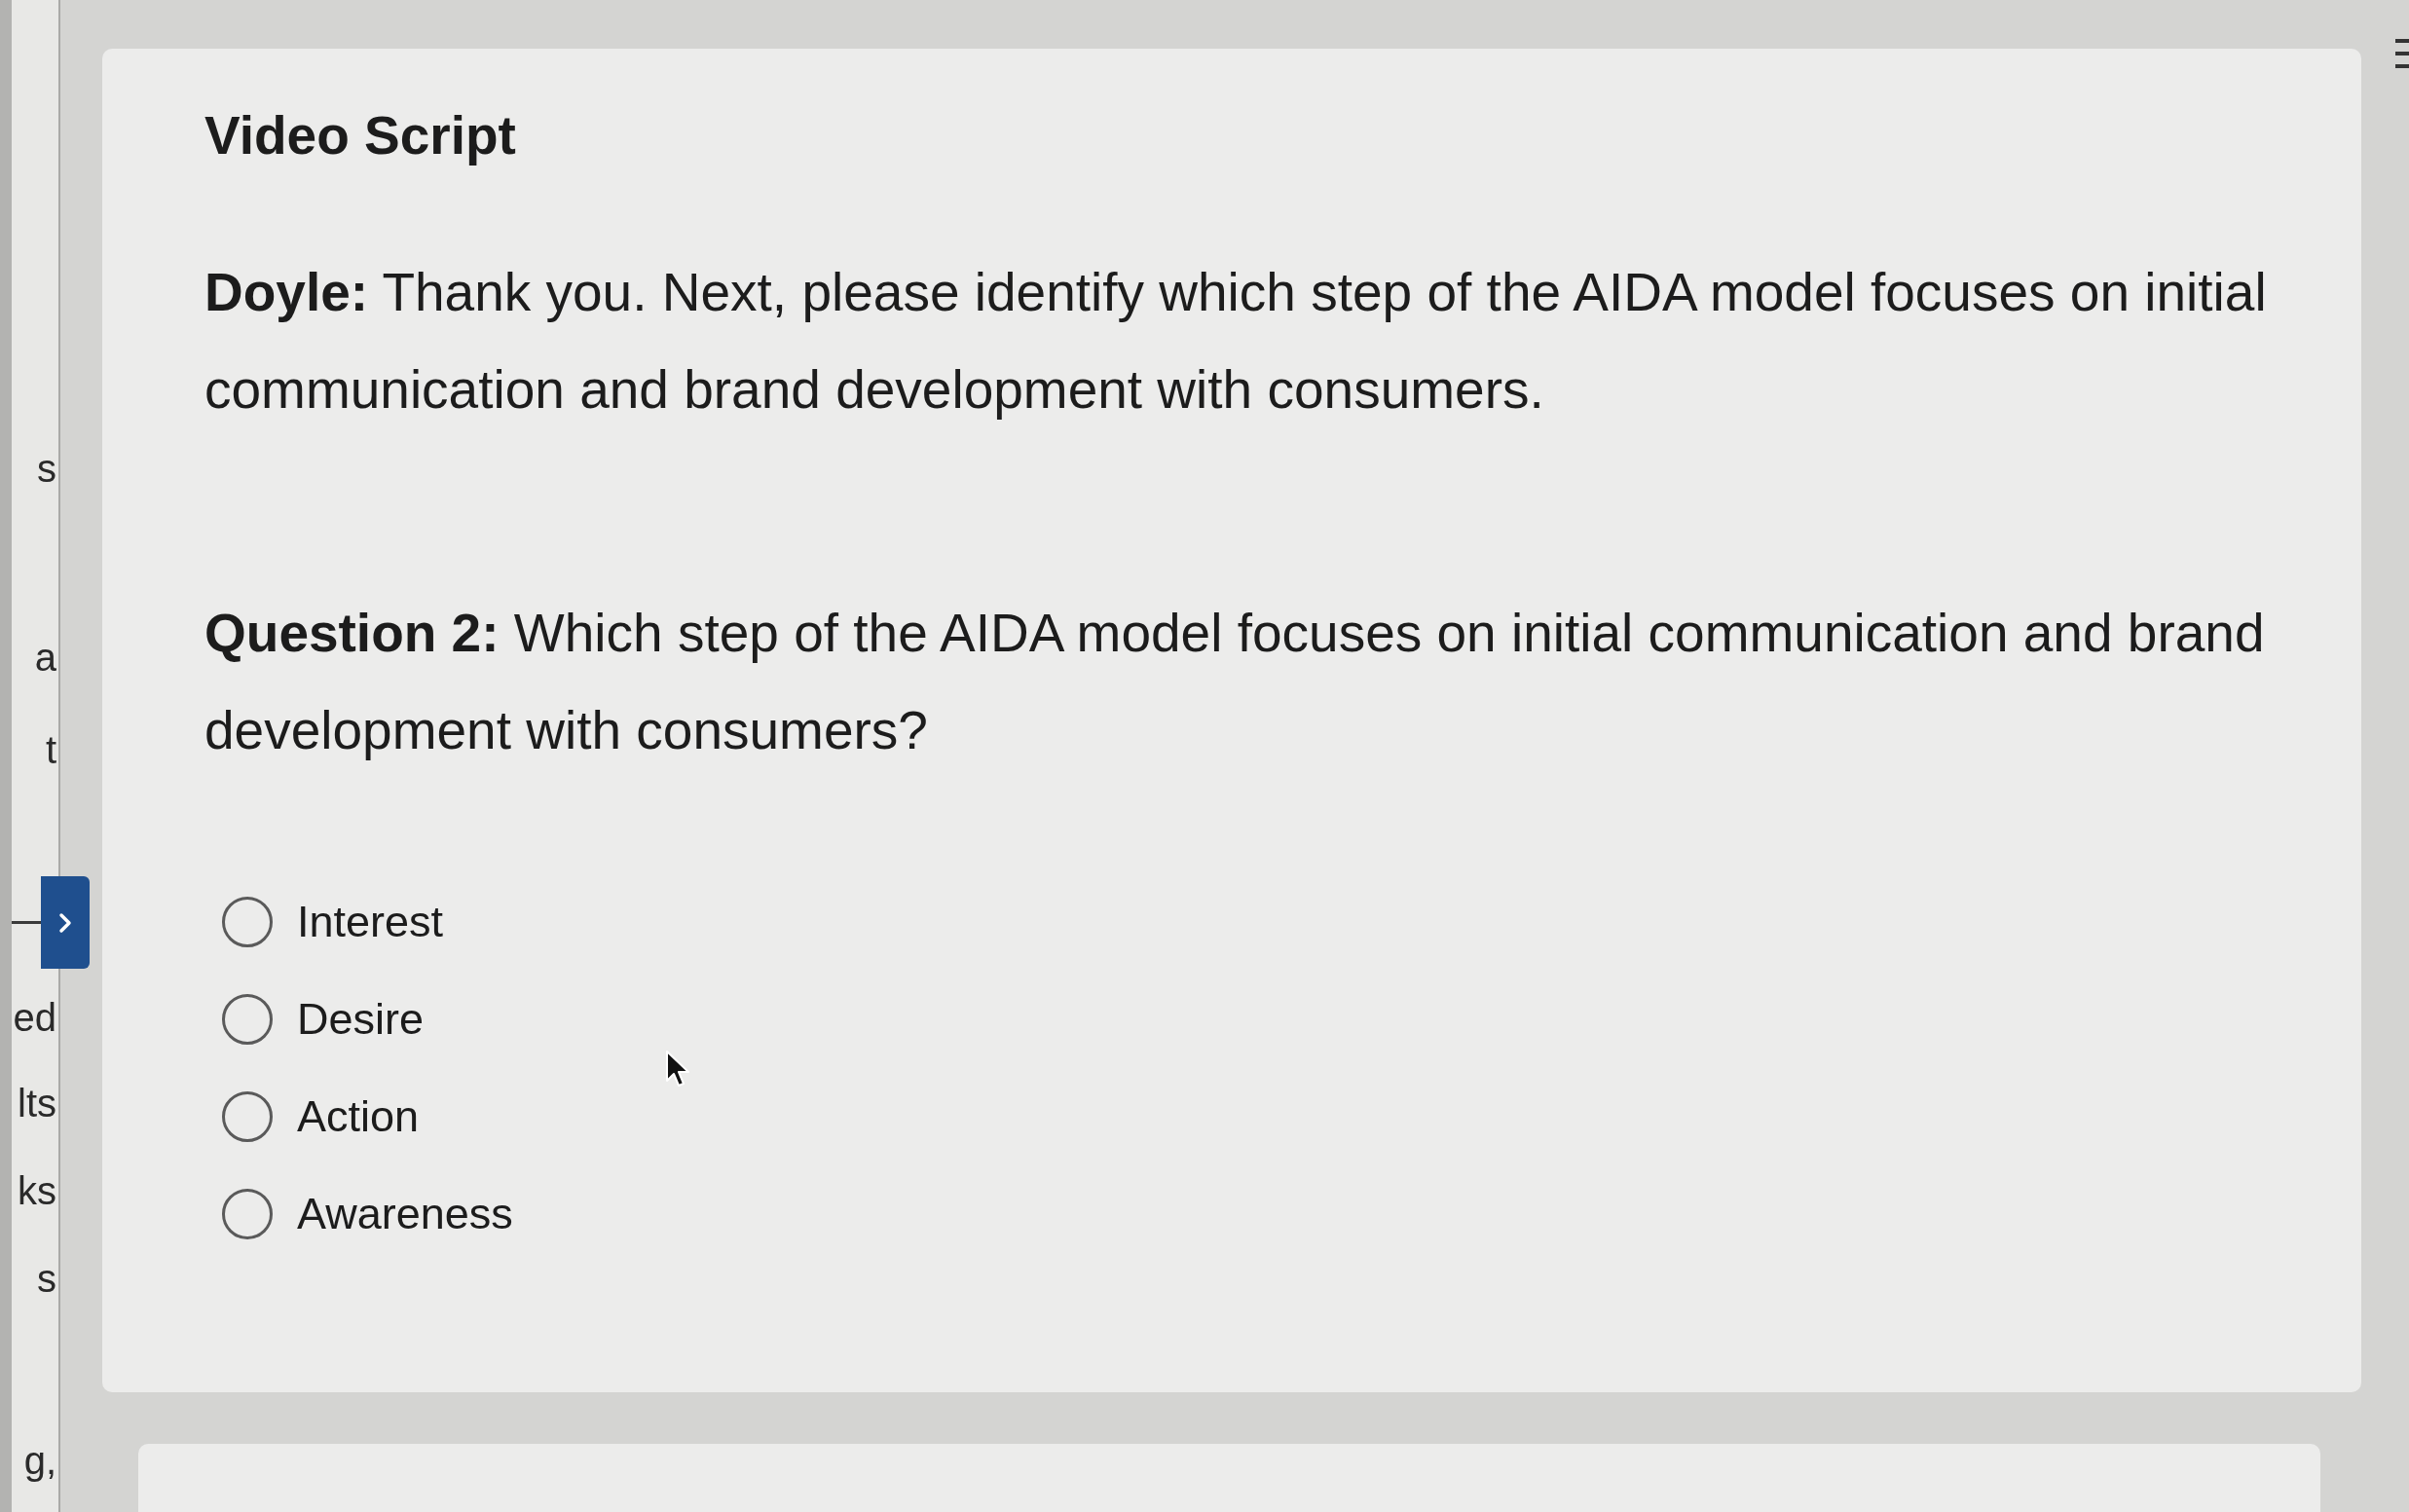  Describe the element at coordinates (677, 1069) in the screenshot. I see `cursor-icon` at that location.